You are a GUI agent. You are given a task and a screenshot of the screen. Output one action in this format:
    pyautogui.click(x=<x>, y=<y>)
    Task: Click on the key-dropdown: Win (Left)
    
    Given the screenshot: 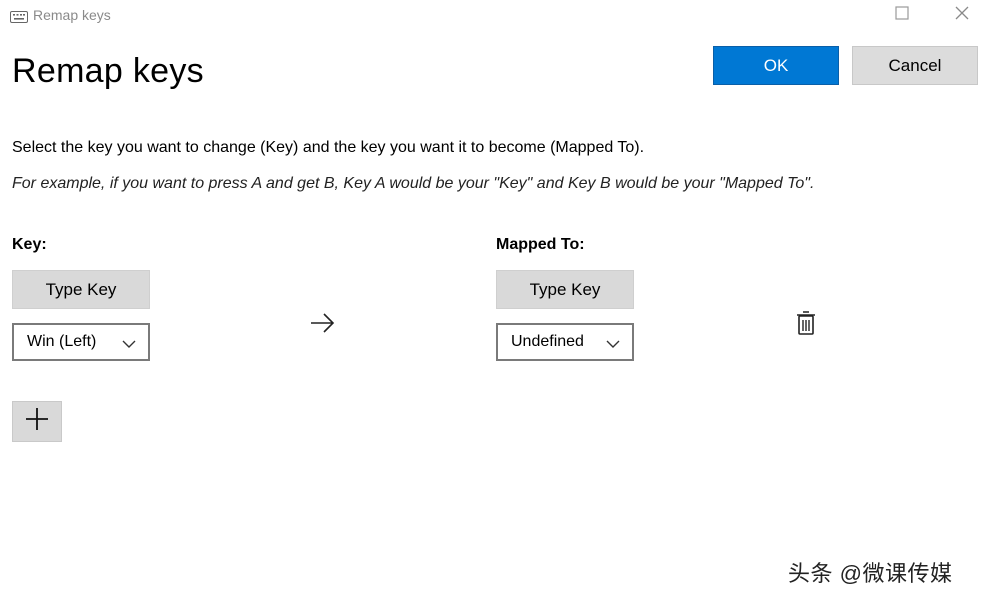 What is the action you would take?
    pyautogui.click(x=81, y=342)
    